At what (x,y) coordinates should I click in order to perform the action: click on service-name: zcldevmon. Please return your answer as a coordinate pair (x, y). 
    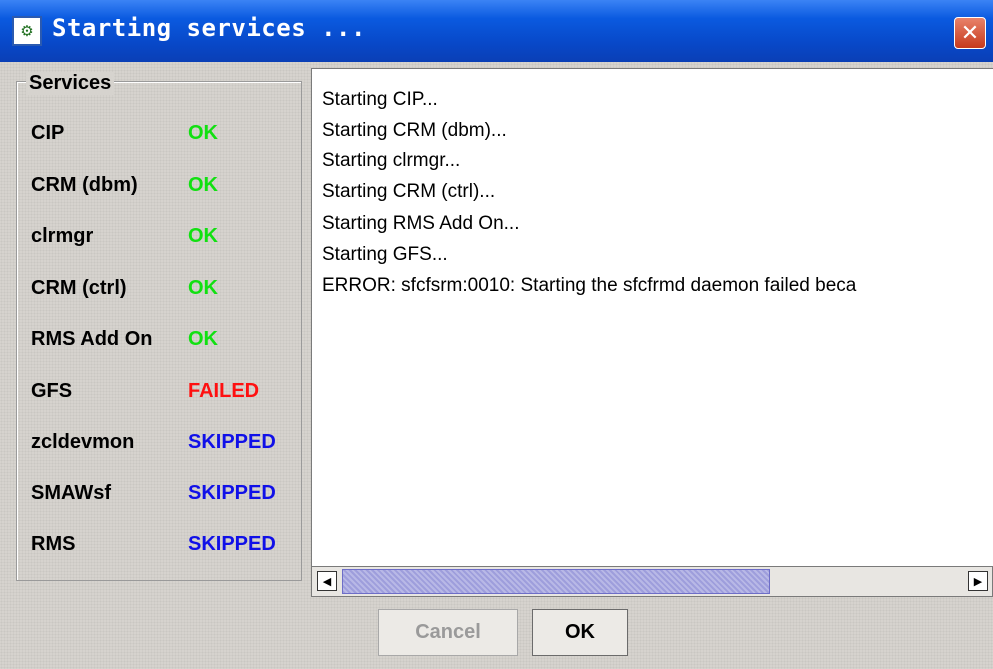
    Looking at the image, I should click on (83, 442).